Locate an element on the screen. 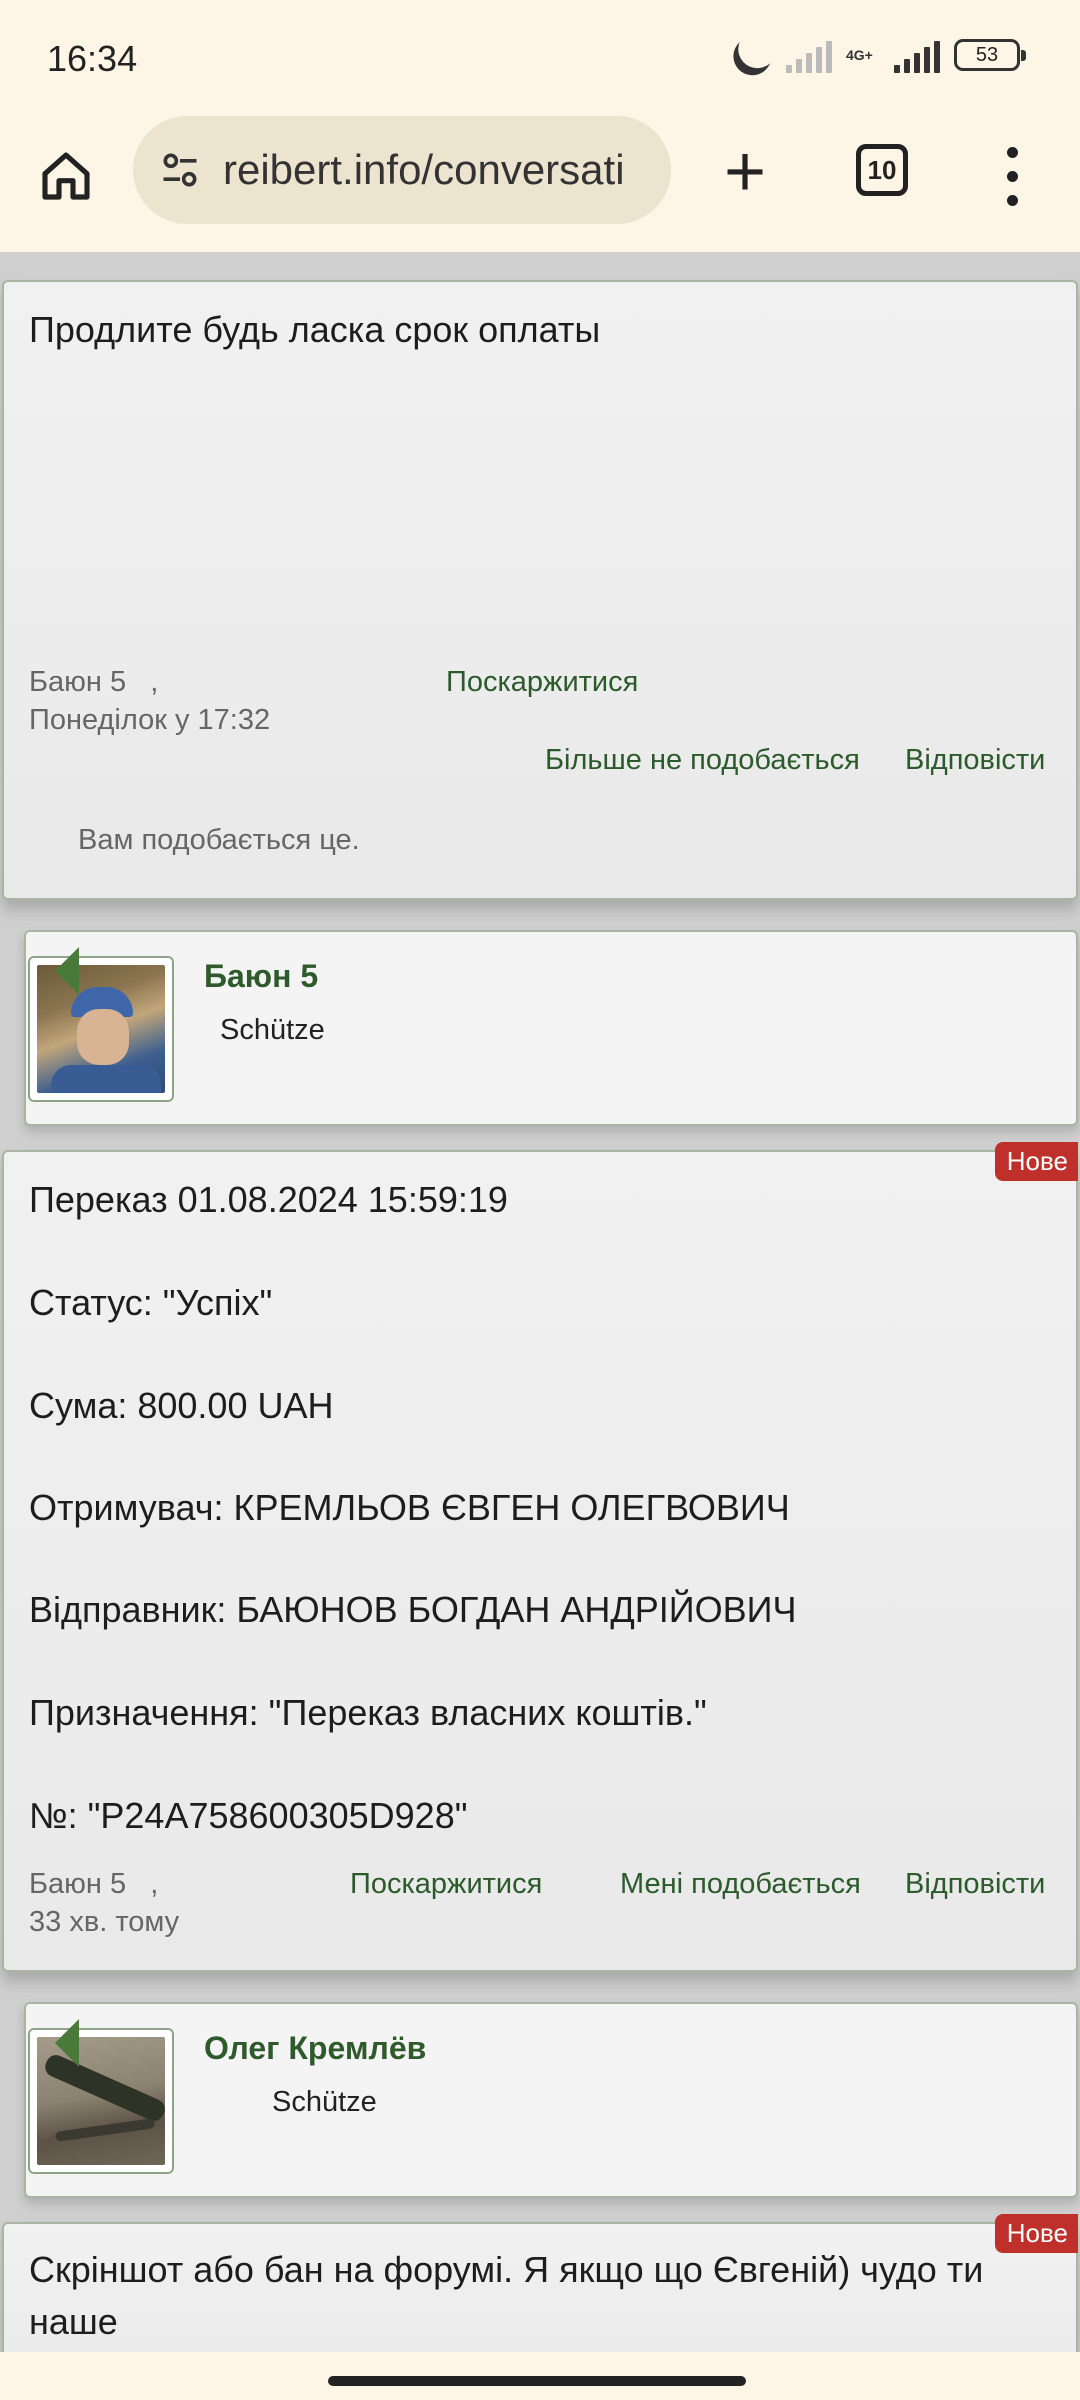 This screenshot has width=1080, height=2400. more-vert-icon is located at coordinates (1012, 176).